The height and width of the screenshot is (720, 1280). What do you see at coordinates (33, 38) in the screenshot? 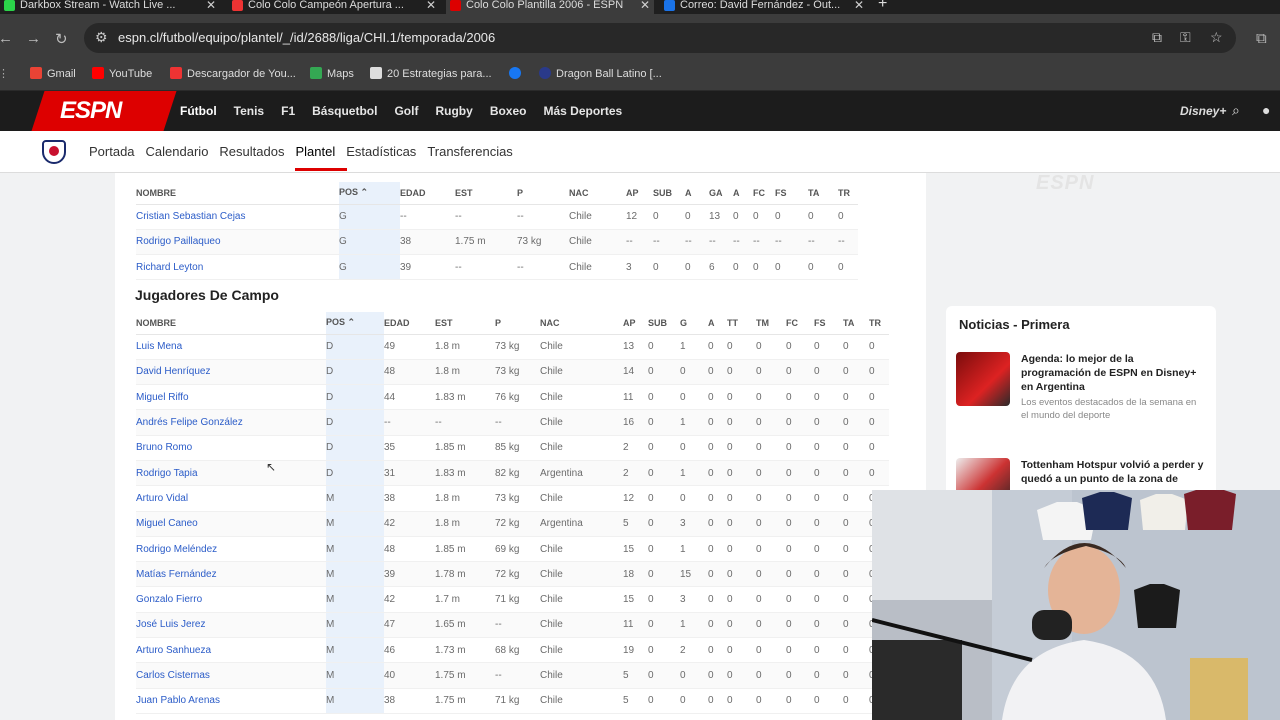
I see `forward-icon: →` at bounding box center [33, 38].